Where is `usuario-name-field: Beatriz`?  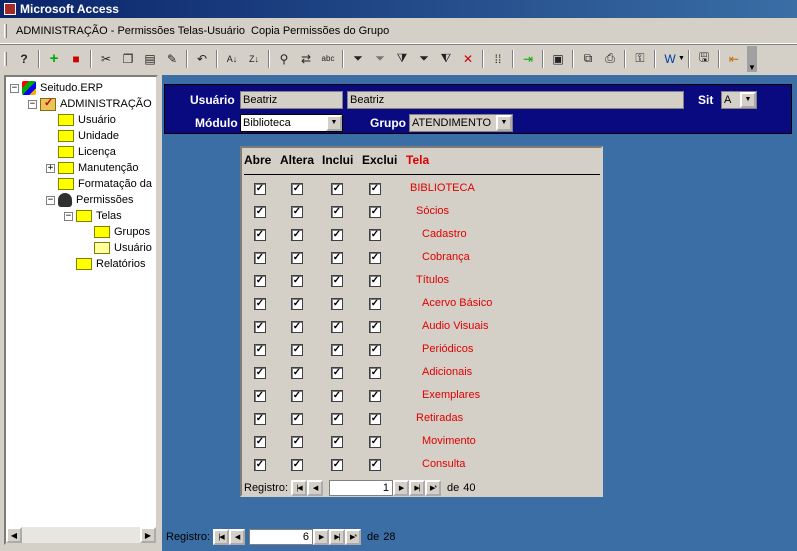 usuario-name-field: Beatriz is located at coordinates (515, 100).